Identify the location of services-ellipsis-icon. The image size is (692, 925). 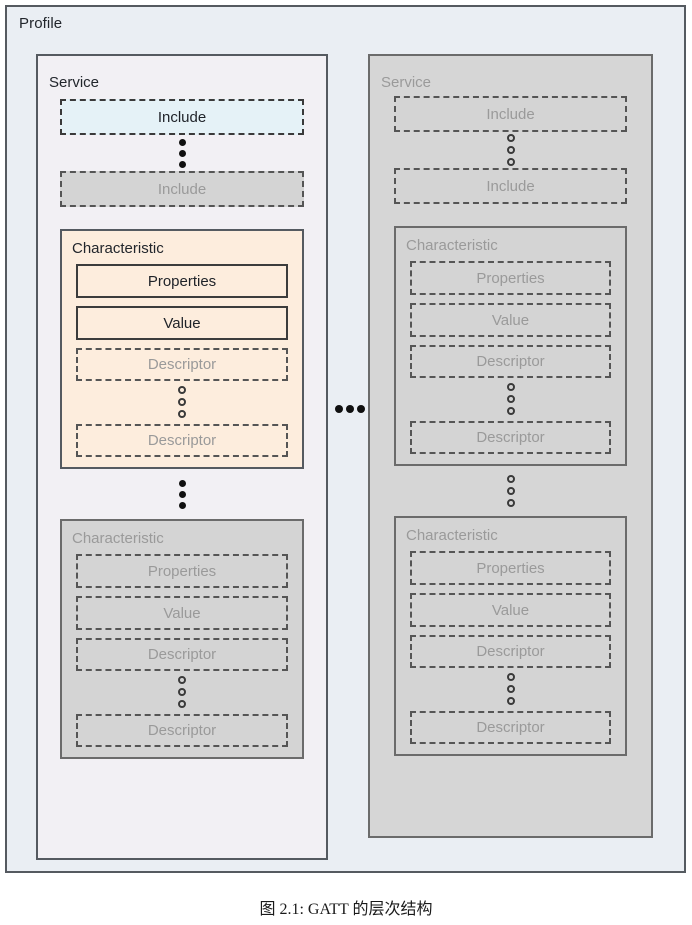
(350, 409).